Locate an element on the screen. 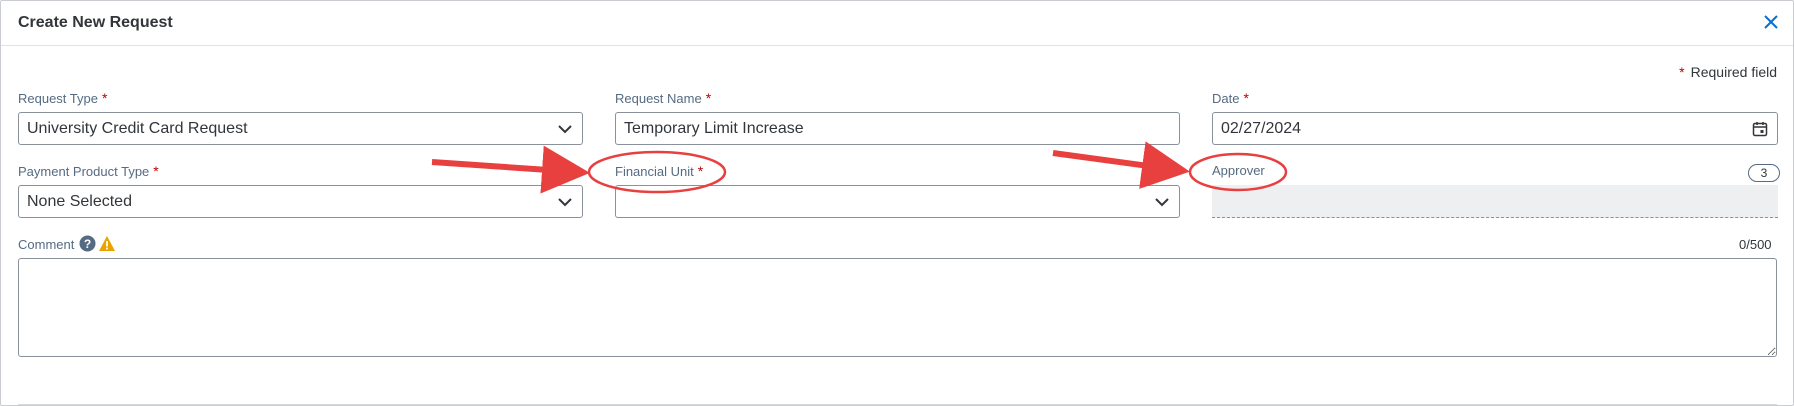 The image size is (1794, 406). date-label-text: Date is located at coordinates (1226, 98).